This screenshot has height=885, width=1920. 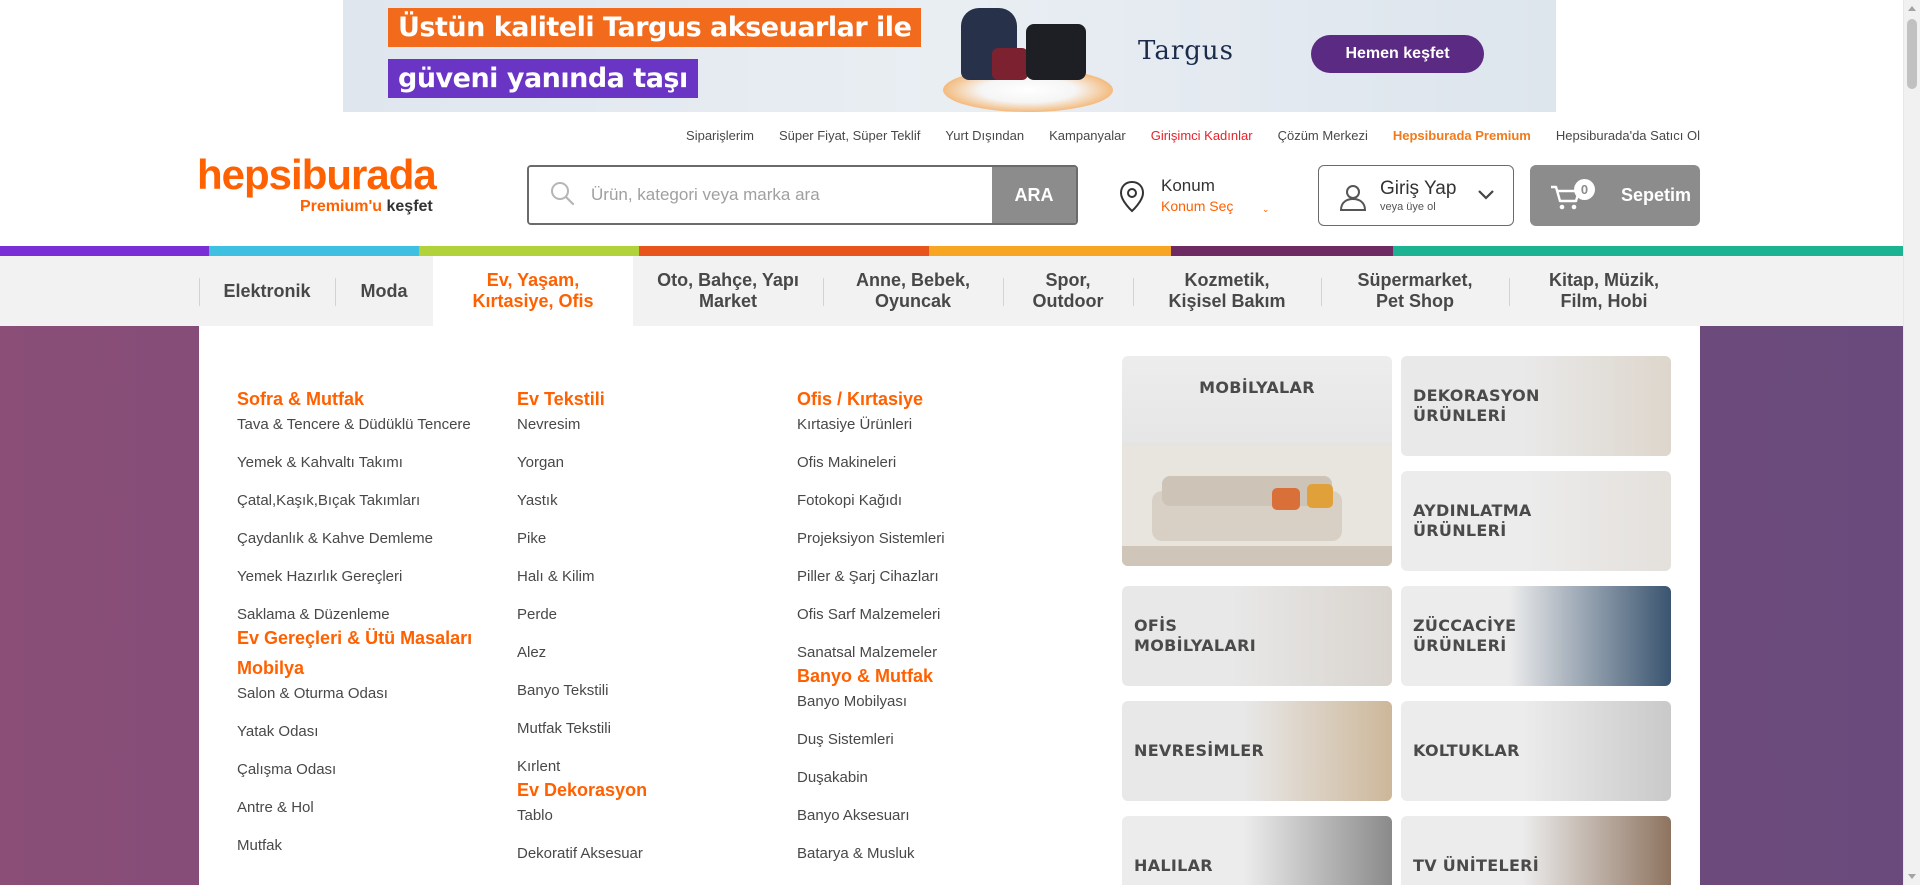 I want to click on user-icon, so click(x=1353, y=199).